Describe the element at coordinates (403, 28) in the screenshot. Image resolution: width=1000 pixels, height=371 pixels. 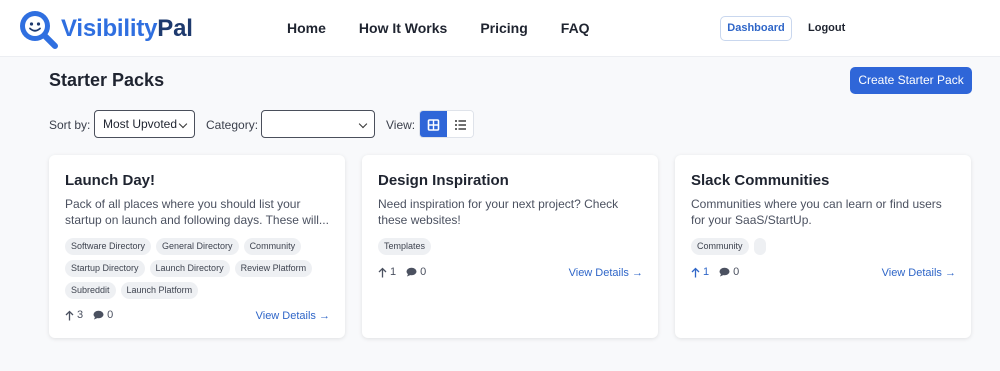
I see `nav-how-it-works: How It Works` at that location.